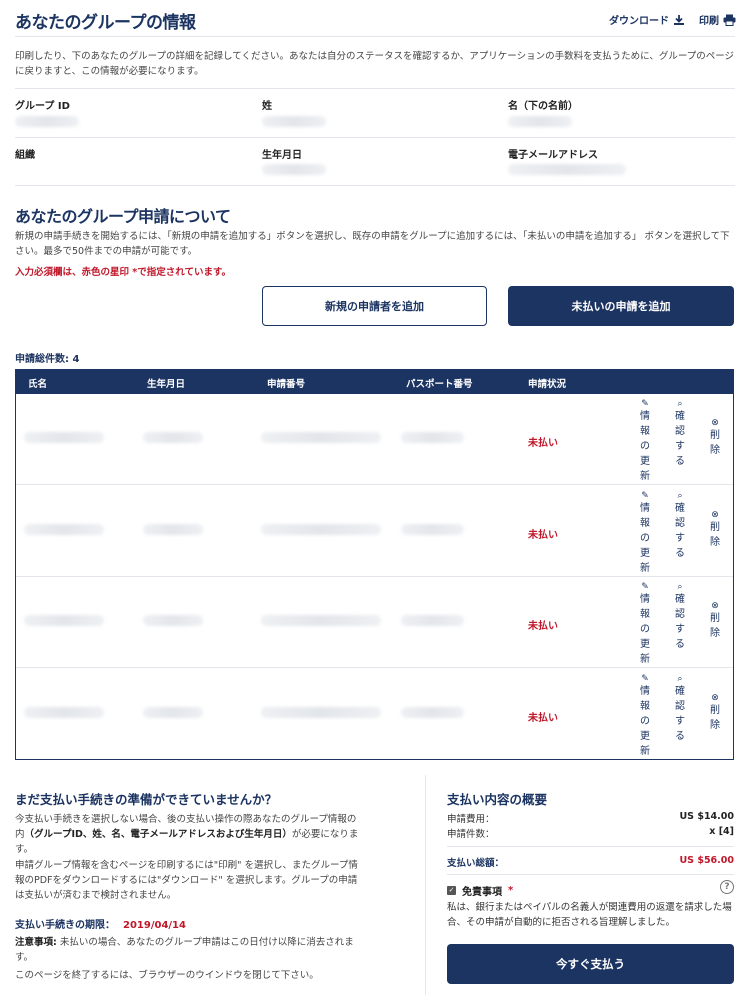 The image size is (750, 1001). What do you see at coordinates (476, 863) in the screenshot?
I see `total-label: 支払い総額：` at bounding box center [476, 863].